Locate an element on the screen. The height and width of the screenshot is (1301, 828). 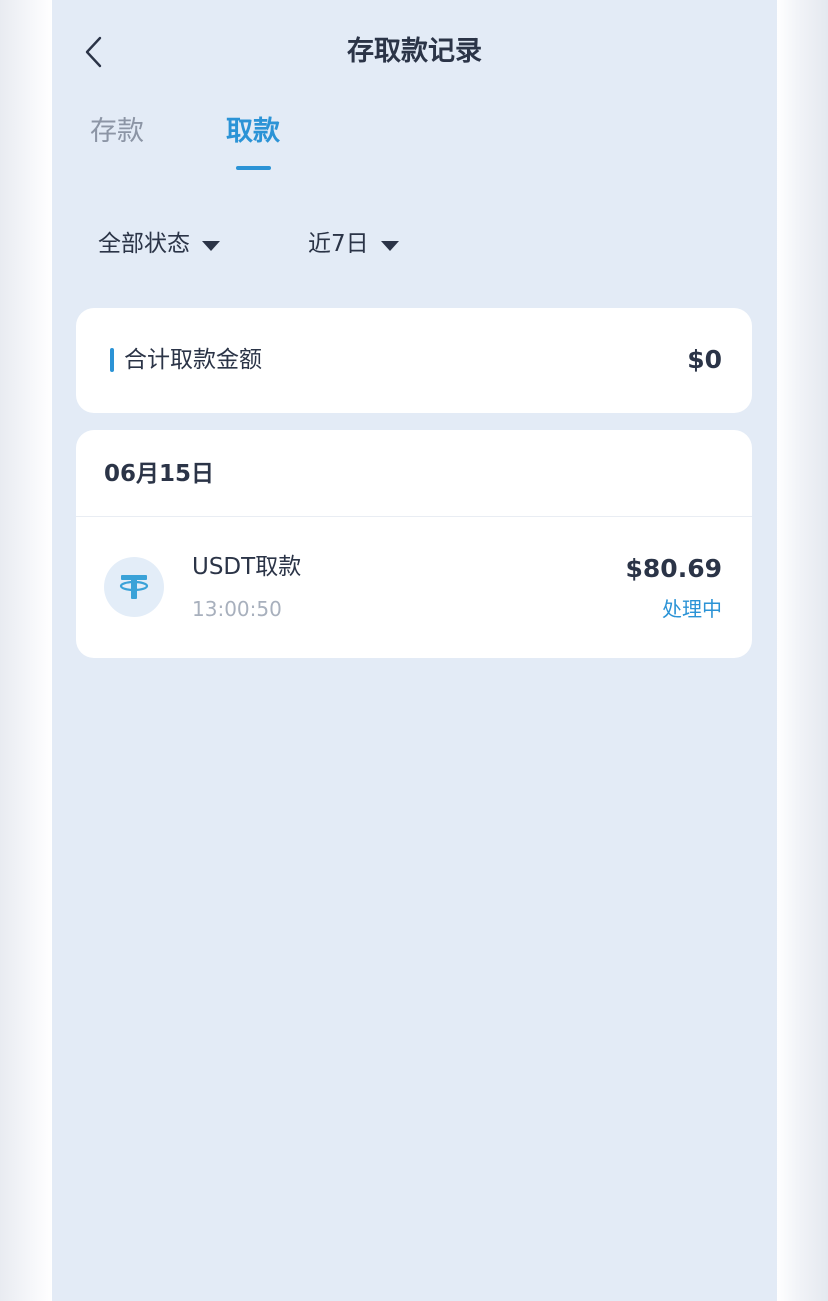
total-amount: $0 is located at coordinates (704, 359).